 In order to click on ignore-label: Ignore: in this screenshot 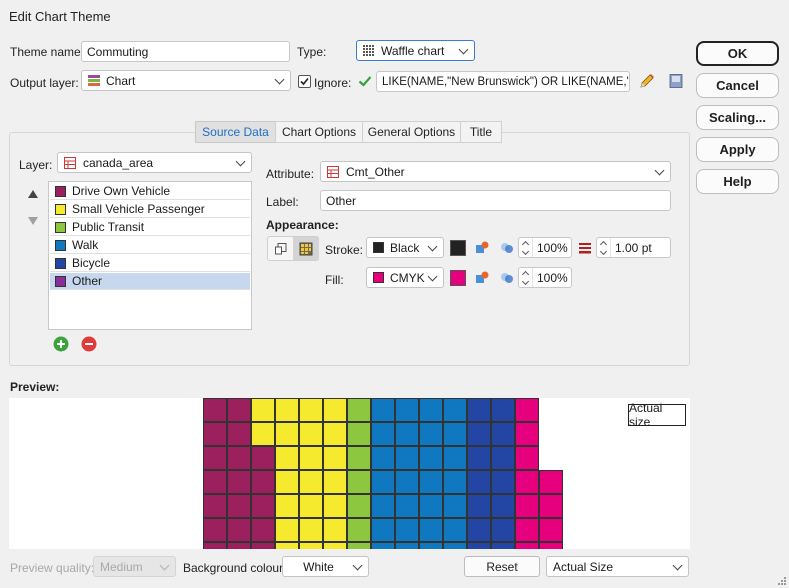, I will do `click(333, 83)`.